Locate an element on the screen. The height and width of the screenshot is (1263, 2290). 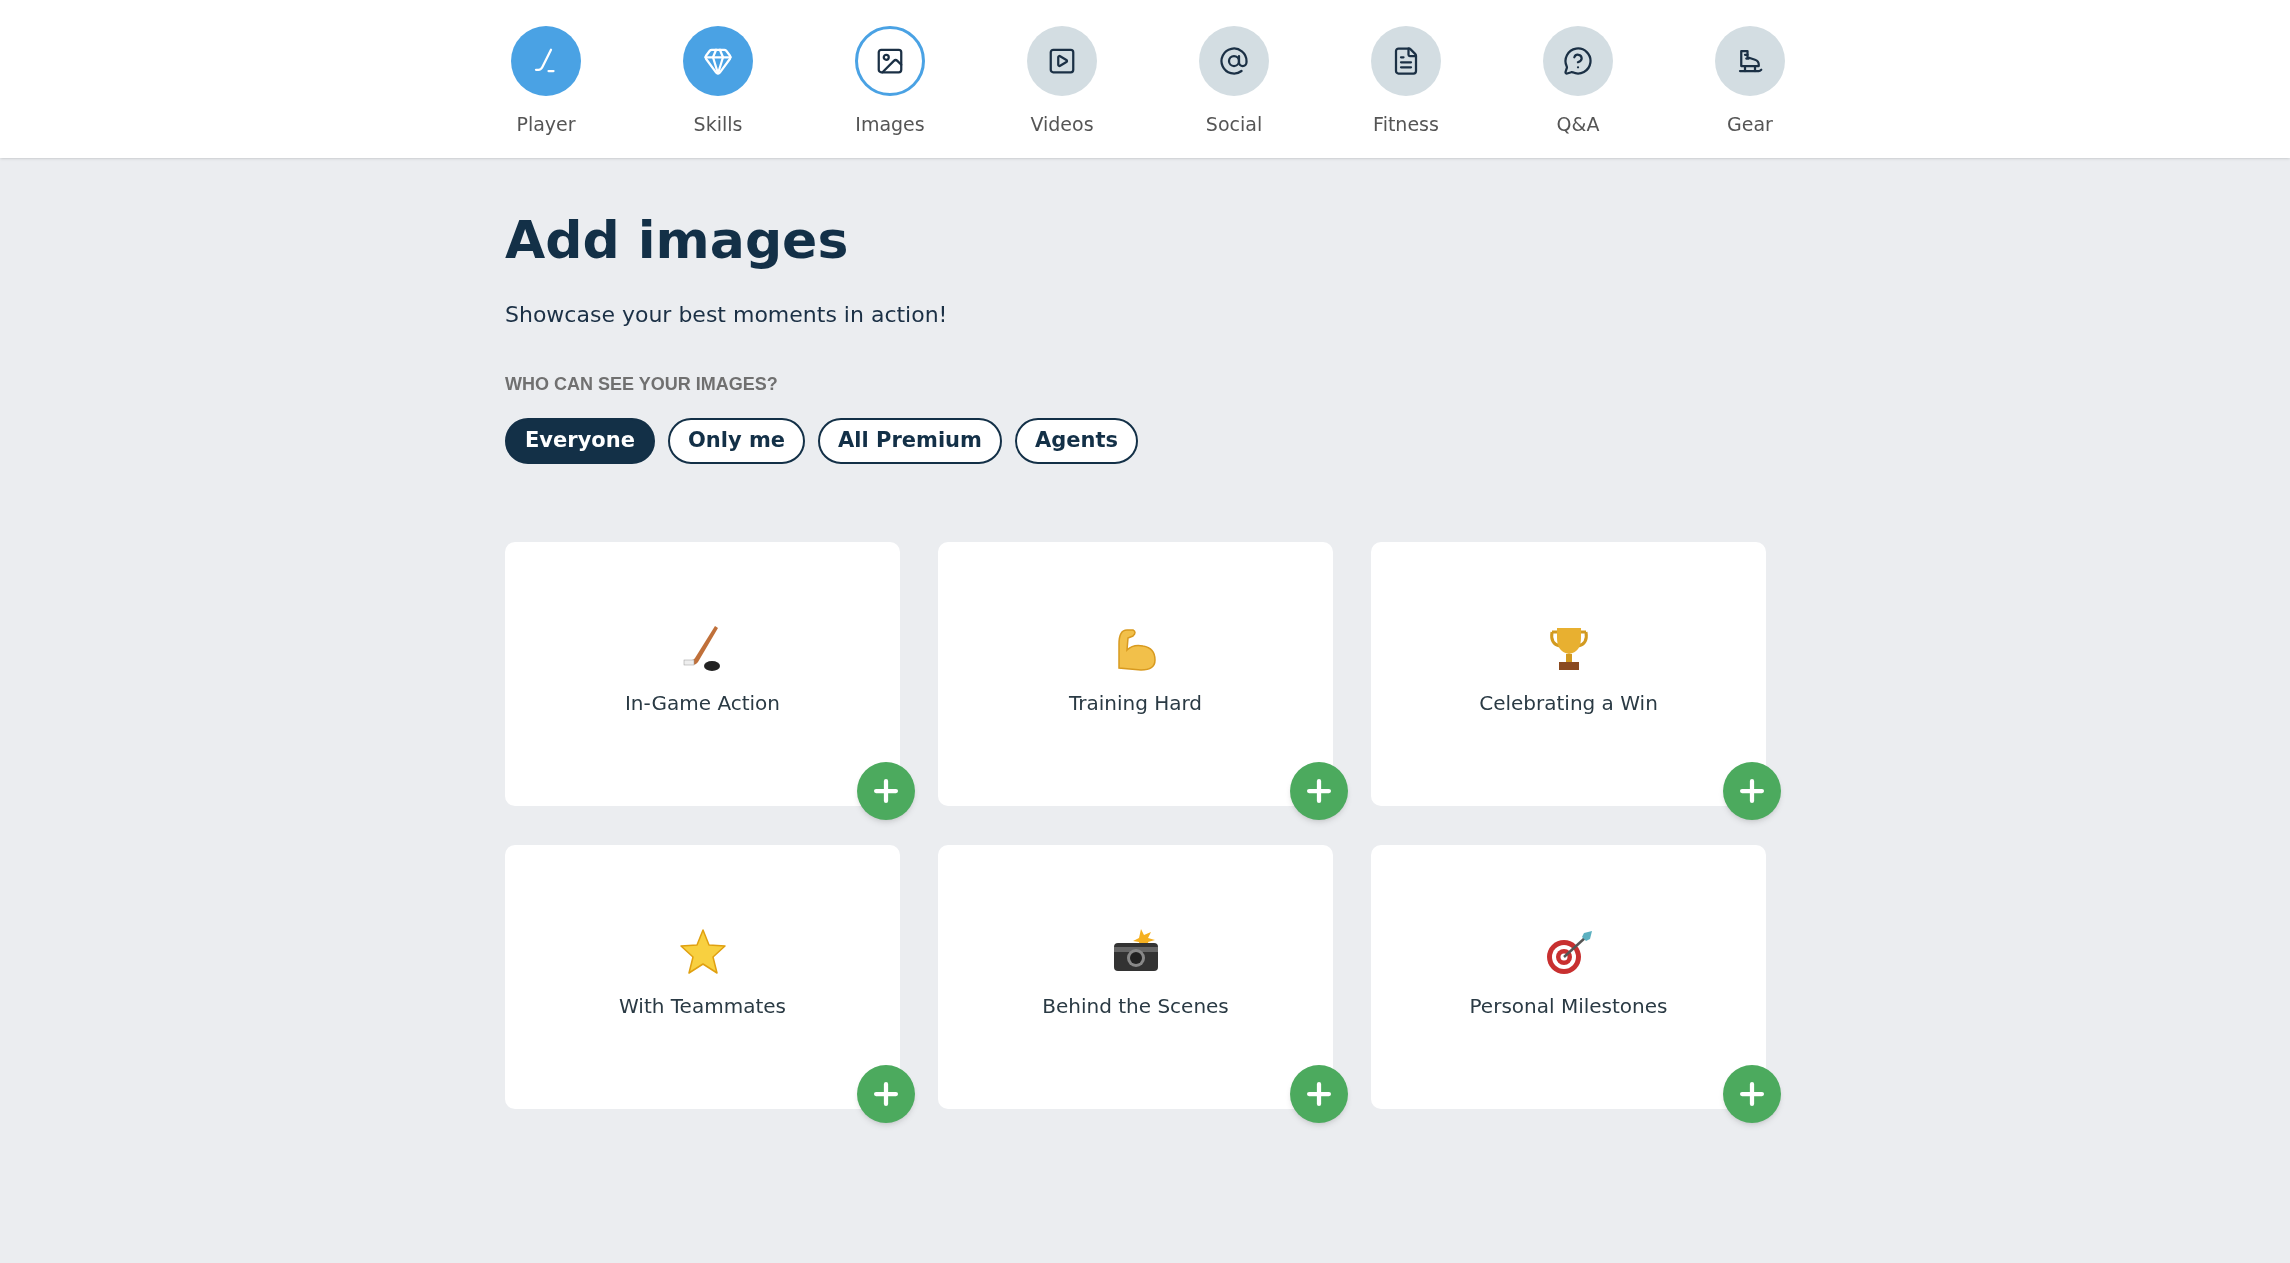
category-label: Training Hard is located at coordinates (1135, 703).